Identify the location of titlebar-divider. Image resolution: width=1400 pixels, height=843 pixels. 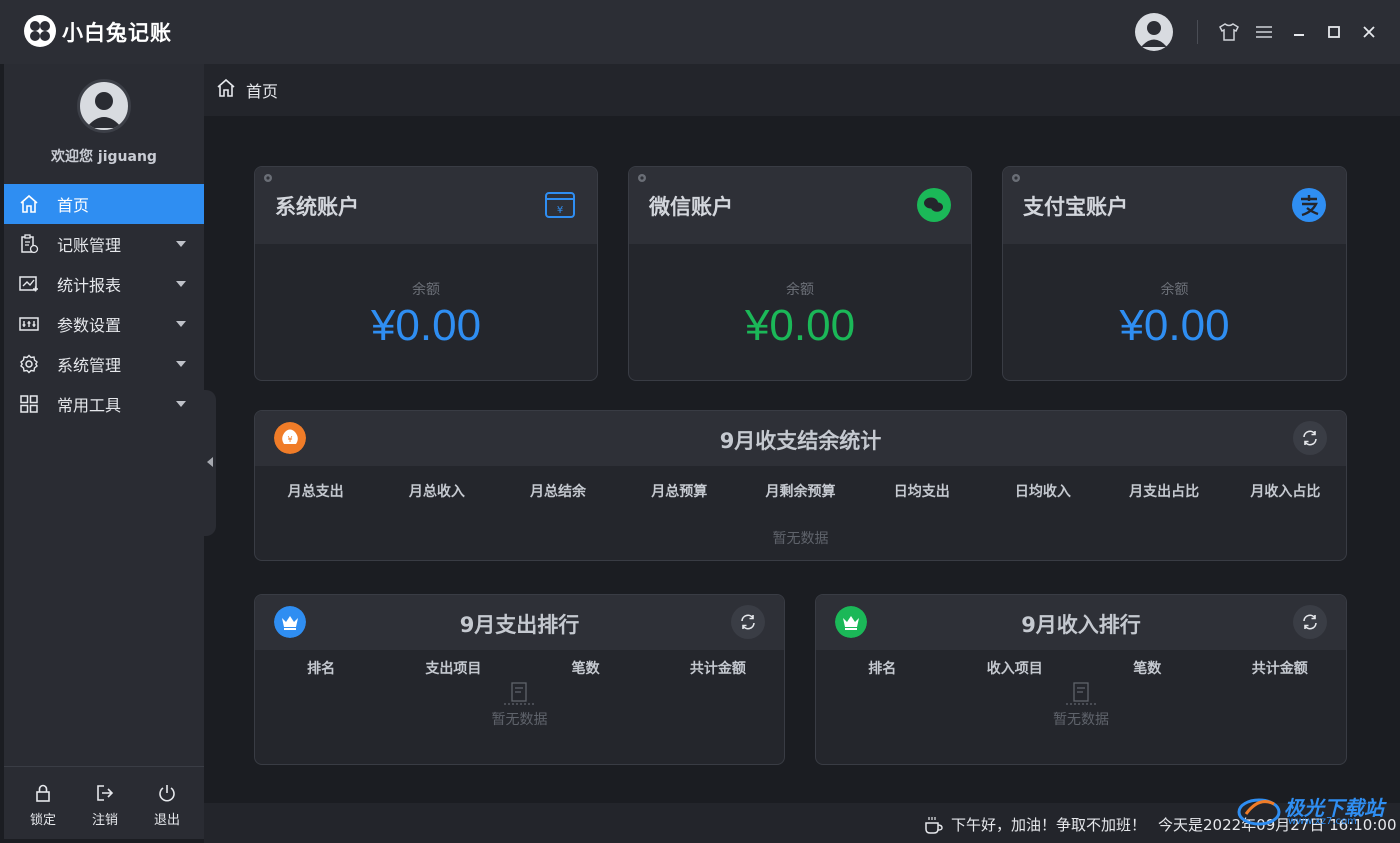
(1197, 32).